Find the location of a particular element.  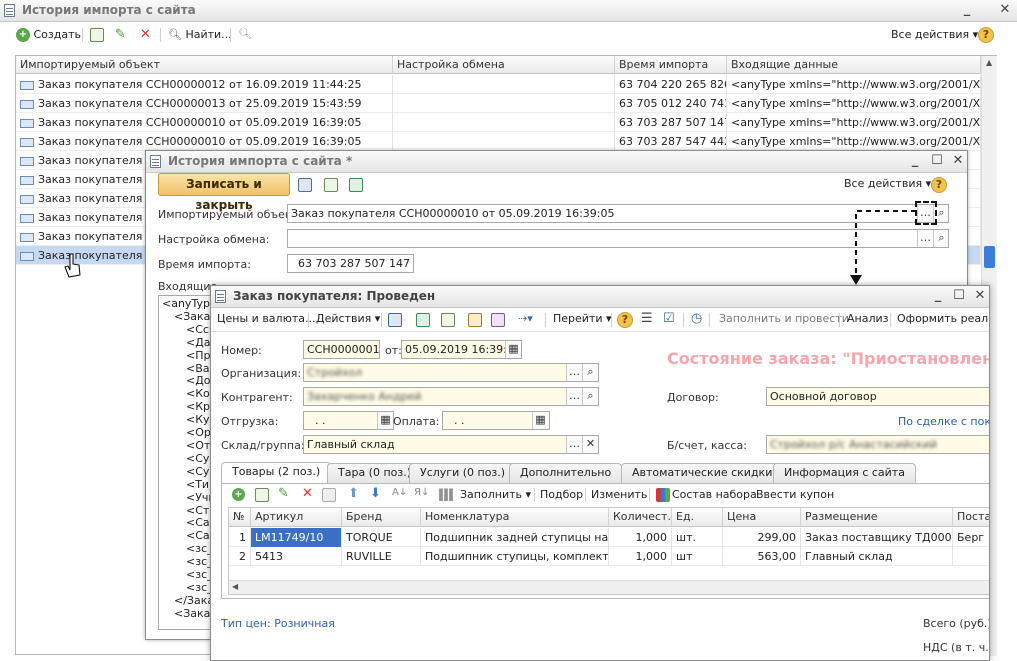

save-icon is located at coordinates (305, 185).